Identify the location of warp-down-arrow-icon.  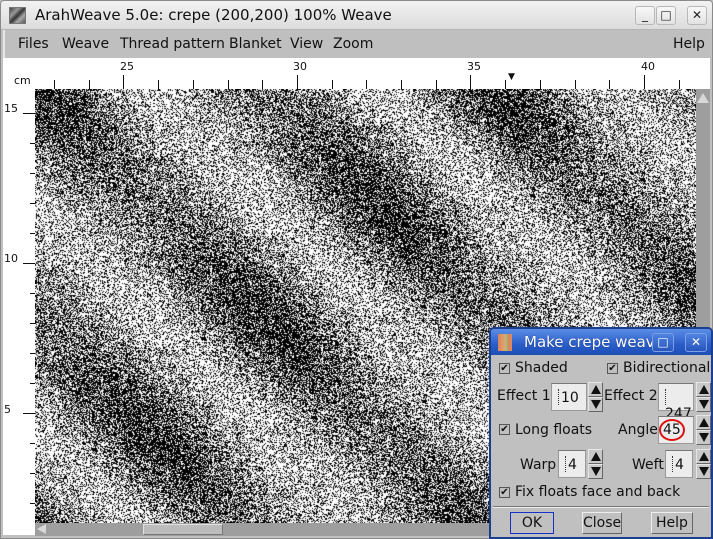
(595, 471).